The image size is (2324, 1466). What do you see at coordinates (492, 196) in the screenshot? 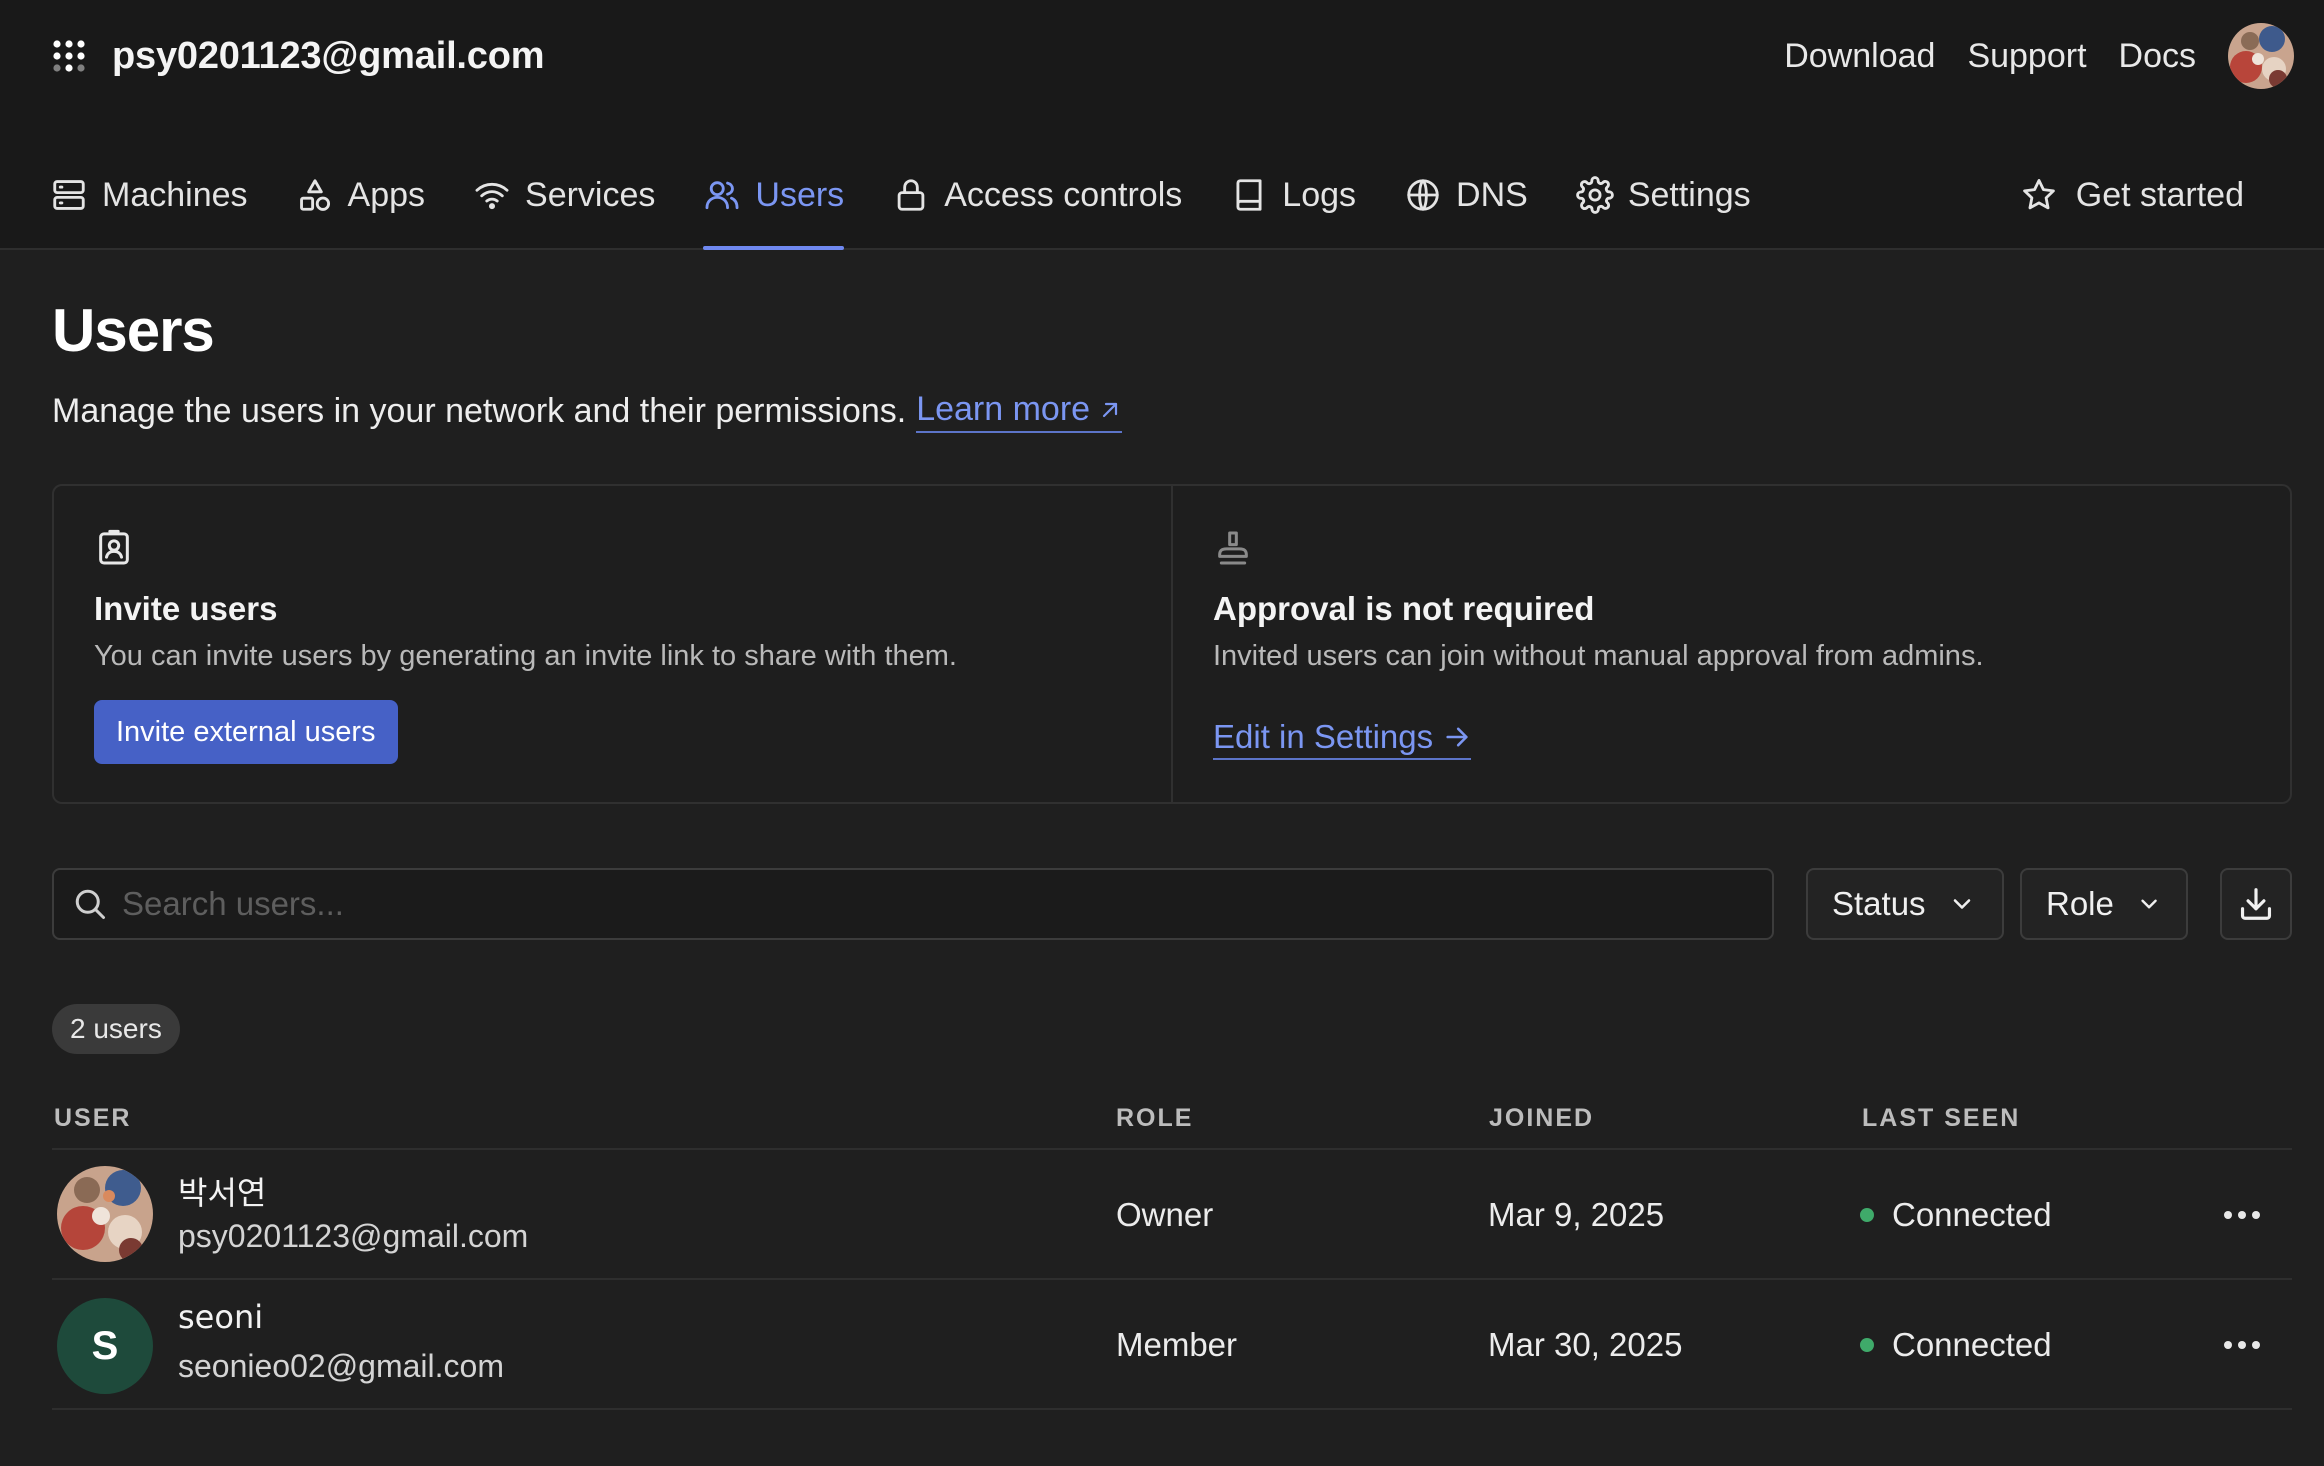
I see `wifi-icon` at bounding box center [492, 196].